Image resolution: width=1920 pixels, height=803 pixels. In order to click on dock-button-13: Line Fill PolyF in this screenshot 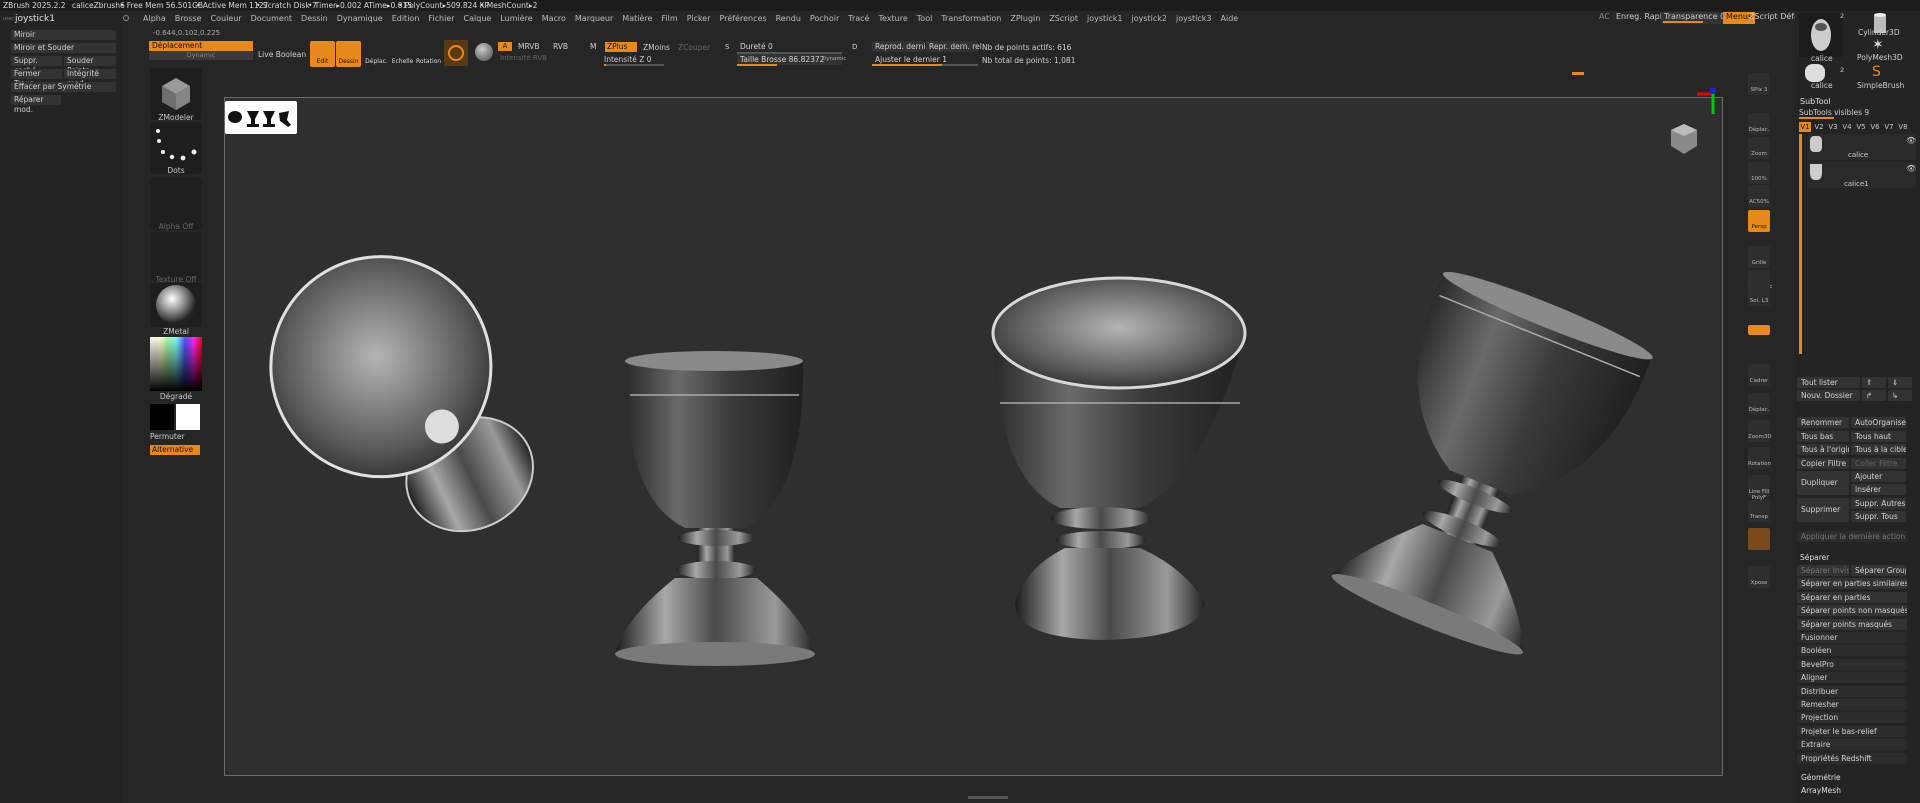, I will do `click(1759, 488)`.